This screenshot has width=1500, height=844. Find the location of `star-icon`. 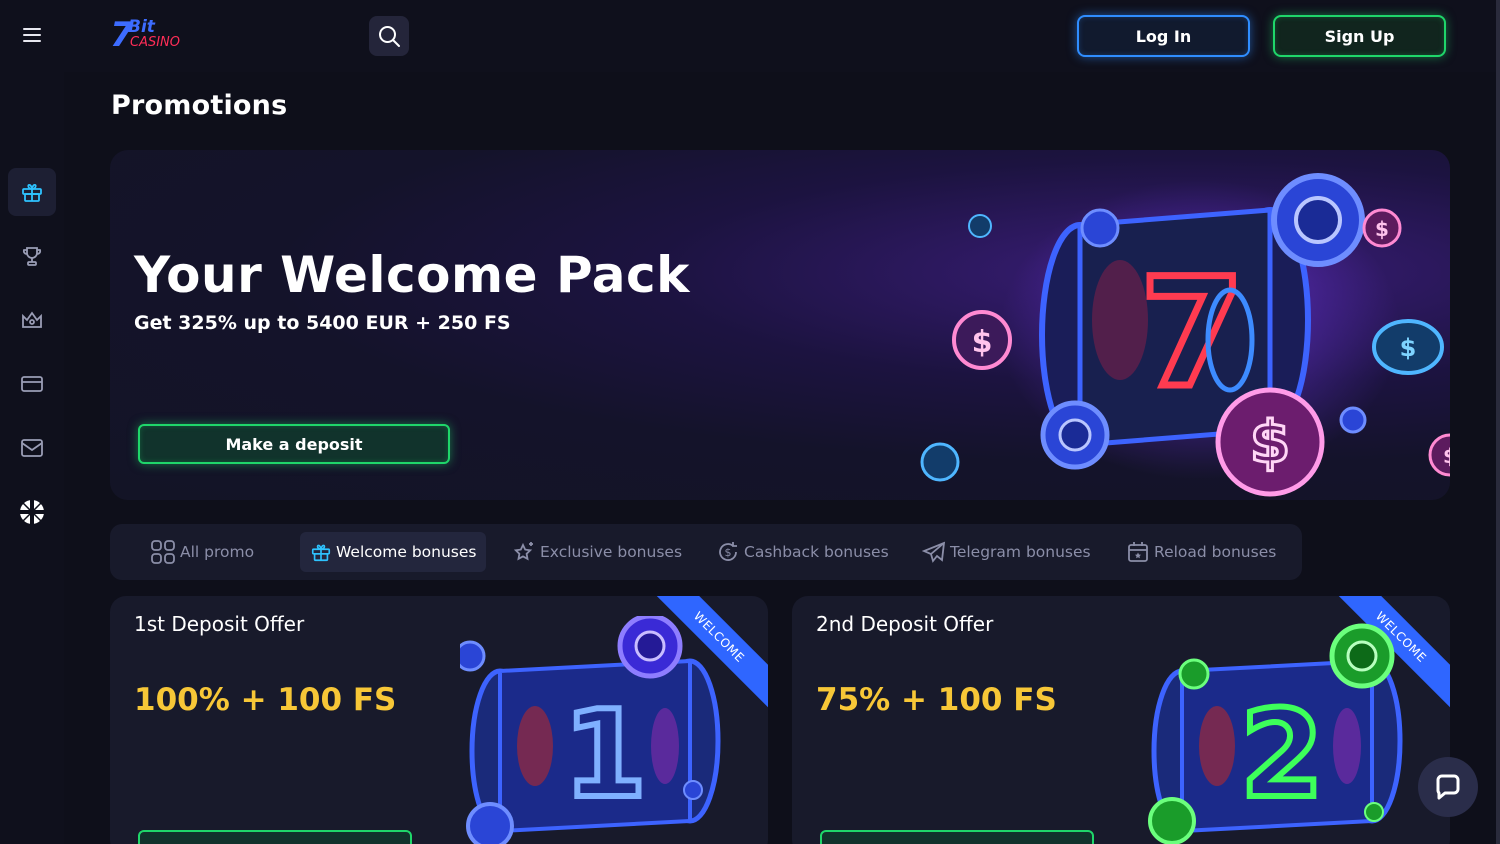

star-icon is located at coordinates (523, 551).